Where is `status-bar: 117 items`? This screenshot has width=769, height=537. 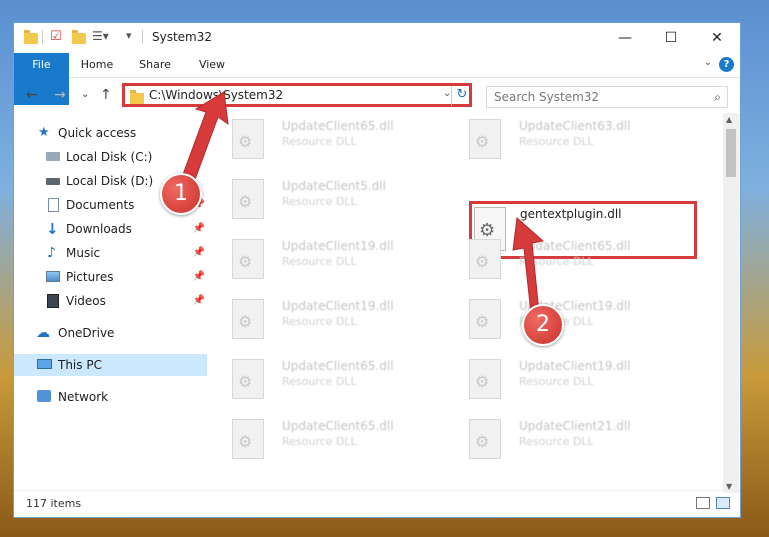 status-bar: 117 items is located at coordinates (377, 503).